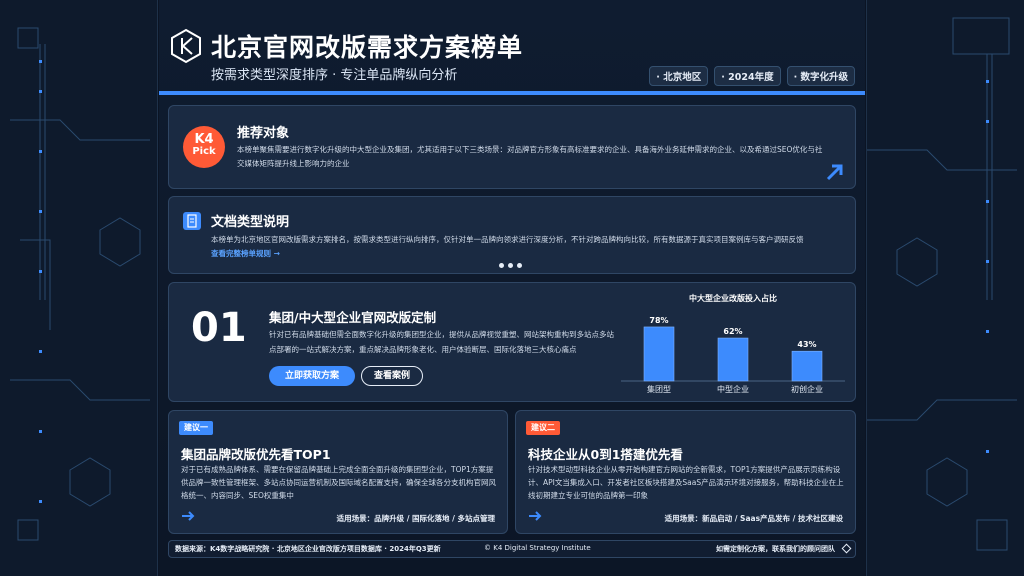  Describe the element at coordinates (775, 549) in the screenshot. I see `contact-link: 如需定制化方案，联系我们的顾问团队` at that location.